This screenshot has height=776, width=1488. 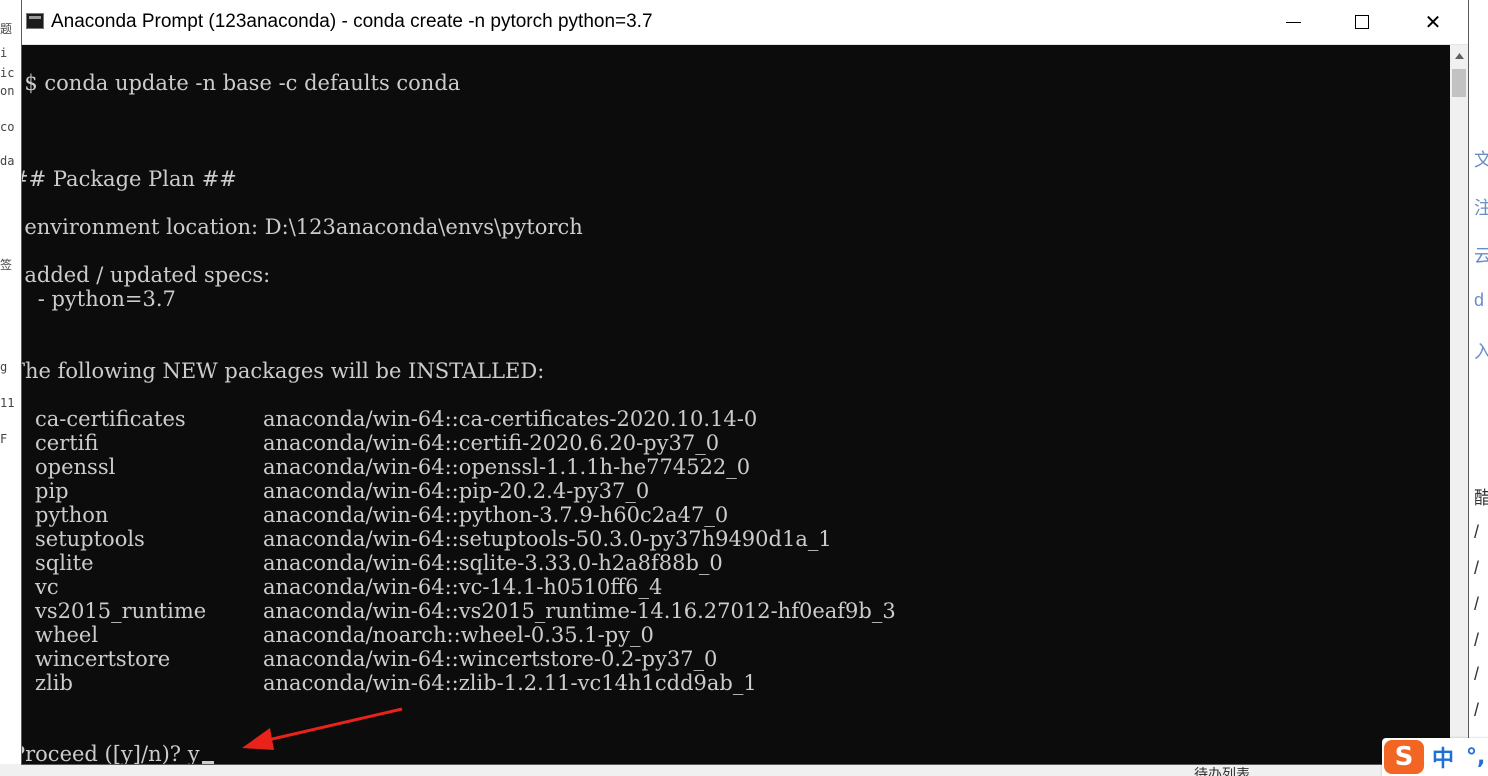 I want to click on package-name: wincertstore, so click(x=103, y=659).